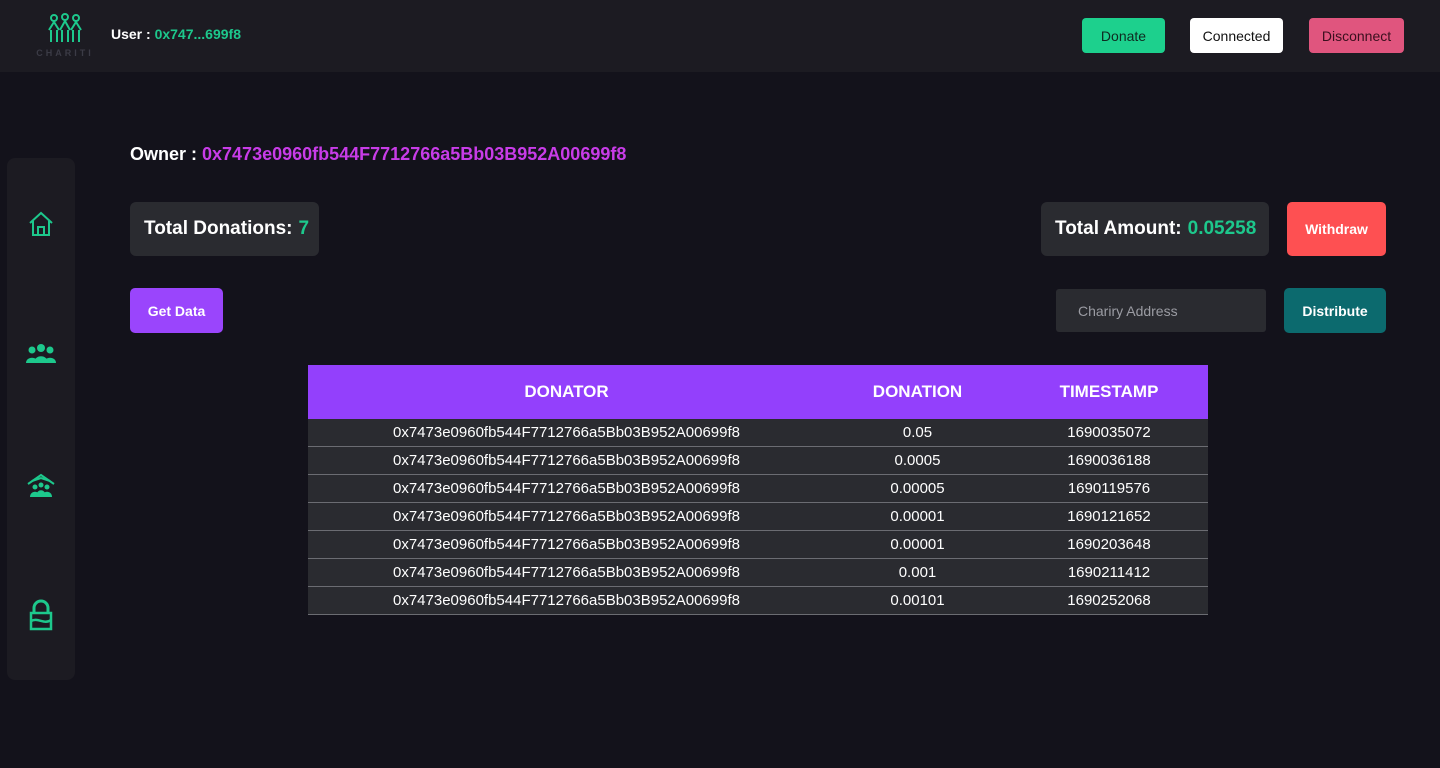  I want to click on cell-timestamp: 1690121652, so click(1109, 516).